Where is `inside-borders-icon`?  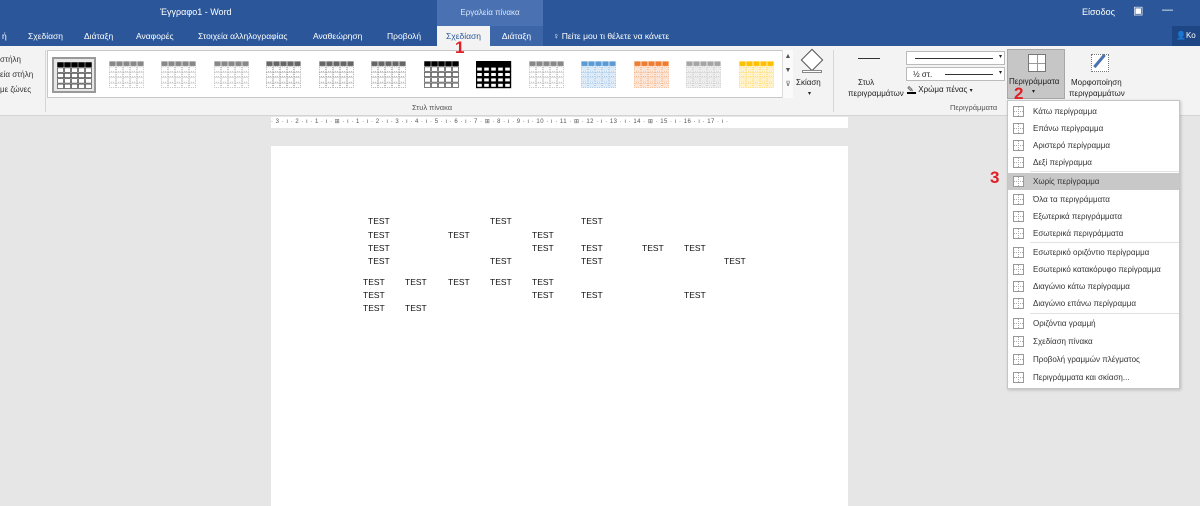
inside-borders-icon is located at coordinates (1018, 233).